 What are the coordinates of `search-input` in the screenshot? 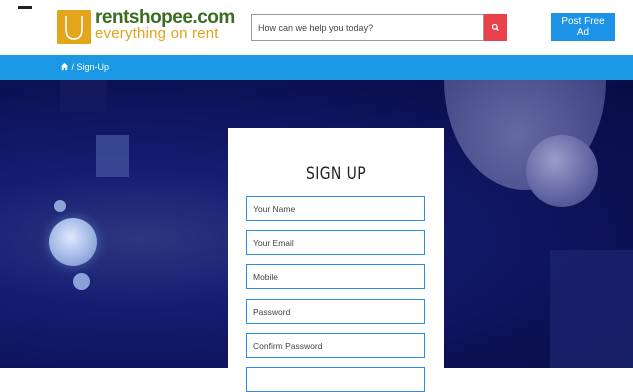 It's located at (367, 27).